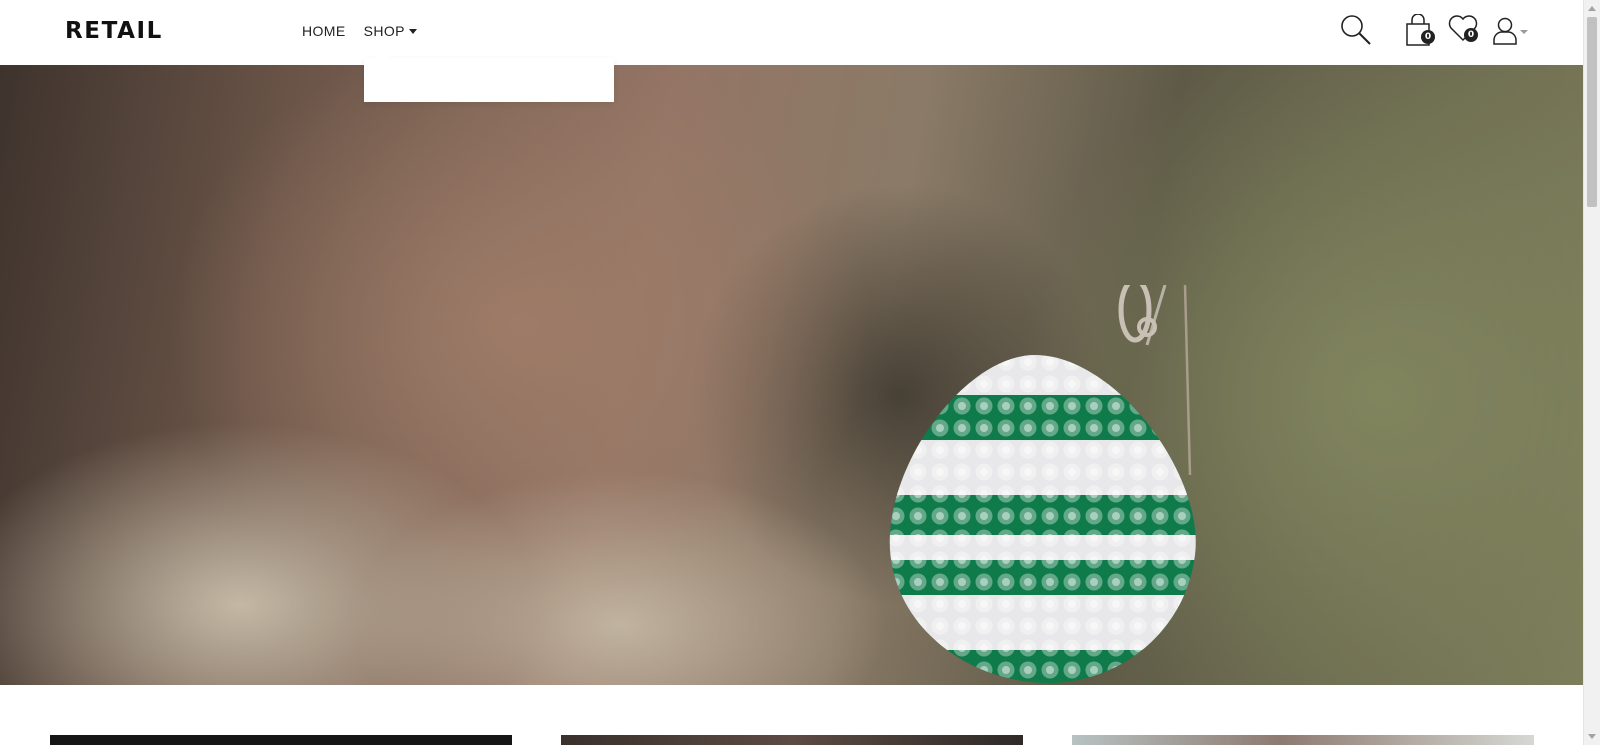  Describe the element at coordinates (1420, 30) in the screenshot. I see `cart-button: 0` at that location.